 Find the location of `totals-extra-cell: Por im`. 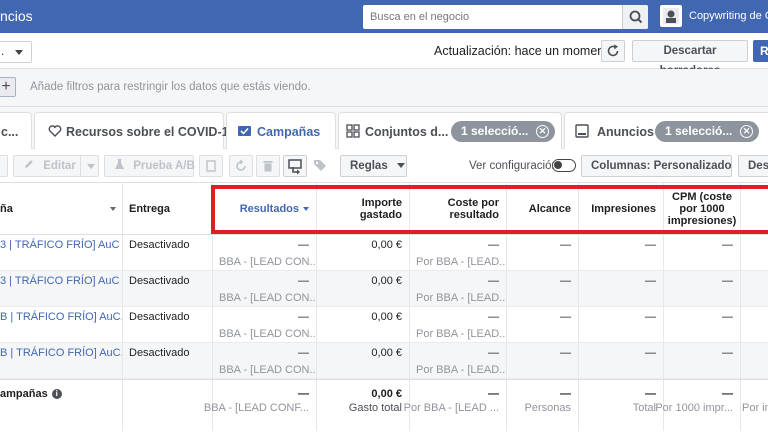

totals-extra-cell: Por im is located at coordinates (754, 405).